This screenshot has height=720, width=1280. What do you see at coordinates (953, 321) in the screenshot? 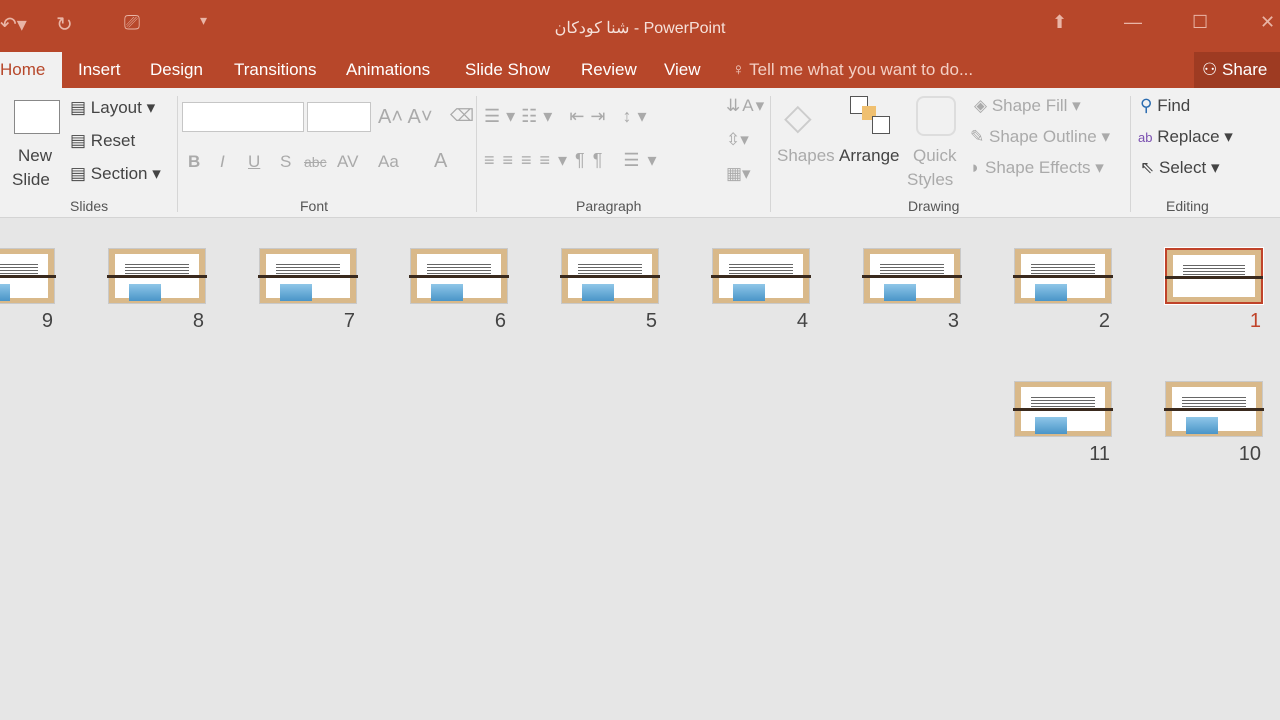
I see `slide-number: 3` at bounding box center [953, 321].